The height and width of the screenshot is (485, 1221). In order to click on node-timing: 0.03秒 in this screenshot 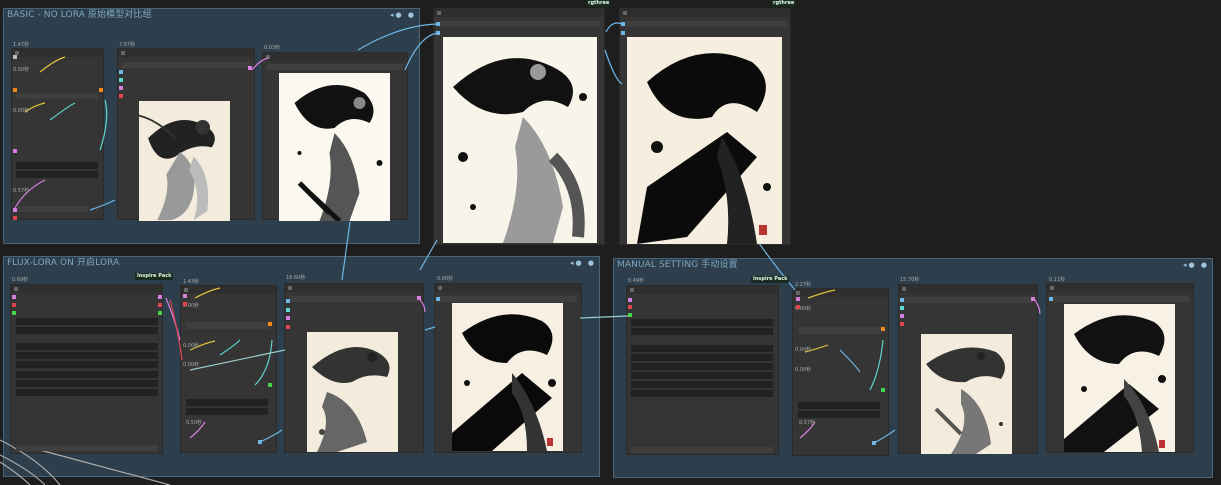, I will do `click(272, 48)`.